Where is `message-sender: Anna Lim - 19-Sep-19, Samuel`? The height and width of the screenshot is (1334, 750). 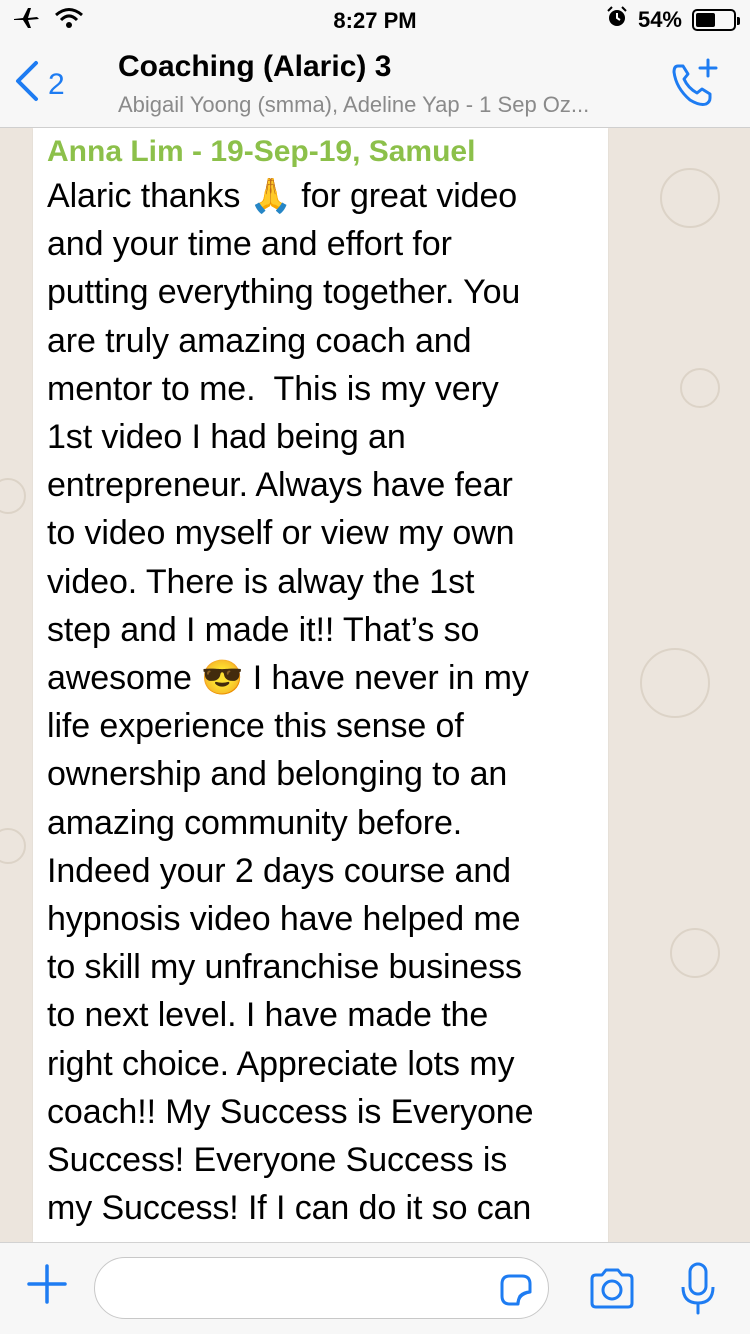 message-sender: Anna Lim - 19-Sep-19, Samuel is located at coordinates (320, 152).